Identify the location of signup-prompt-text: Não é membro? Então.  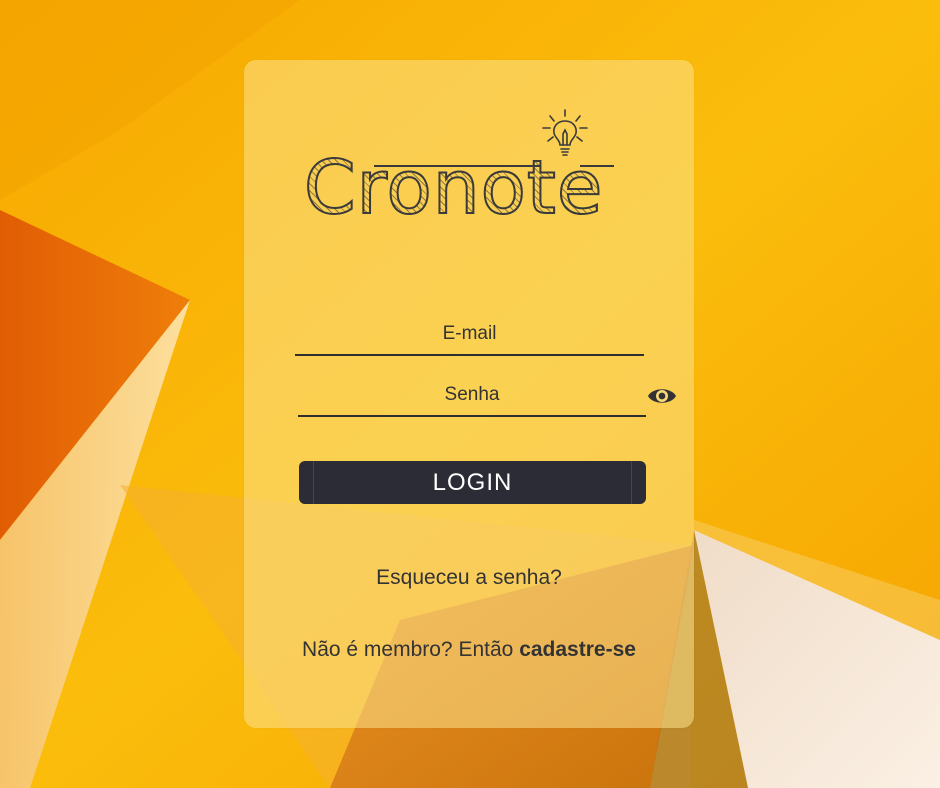
(408, 649).